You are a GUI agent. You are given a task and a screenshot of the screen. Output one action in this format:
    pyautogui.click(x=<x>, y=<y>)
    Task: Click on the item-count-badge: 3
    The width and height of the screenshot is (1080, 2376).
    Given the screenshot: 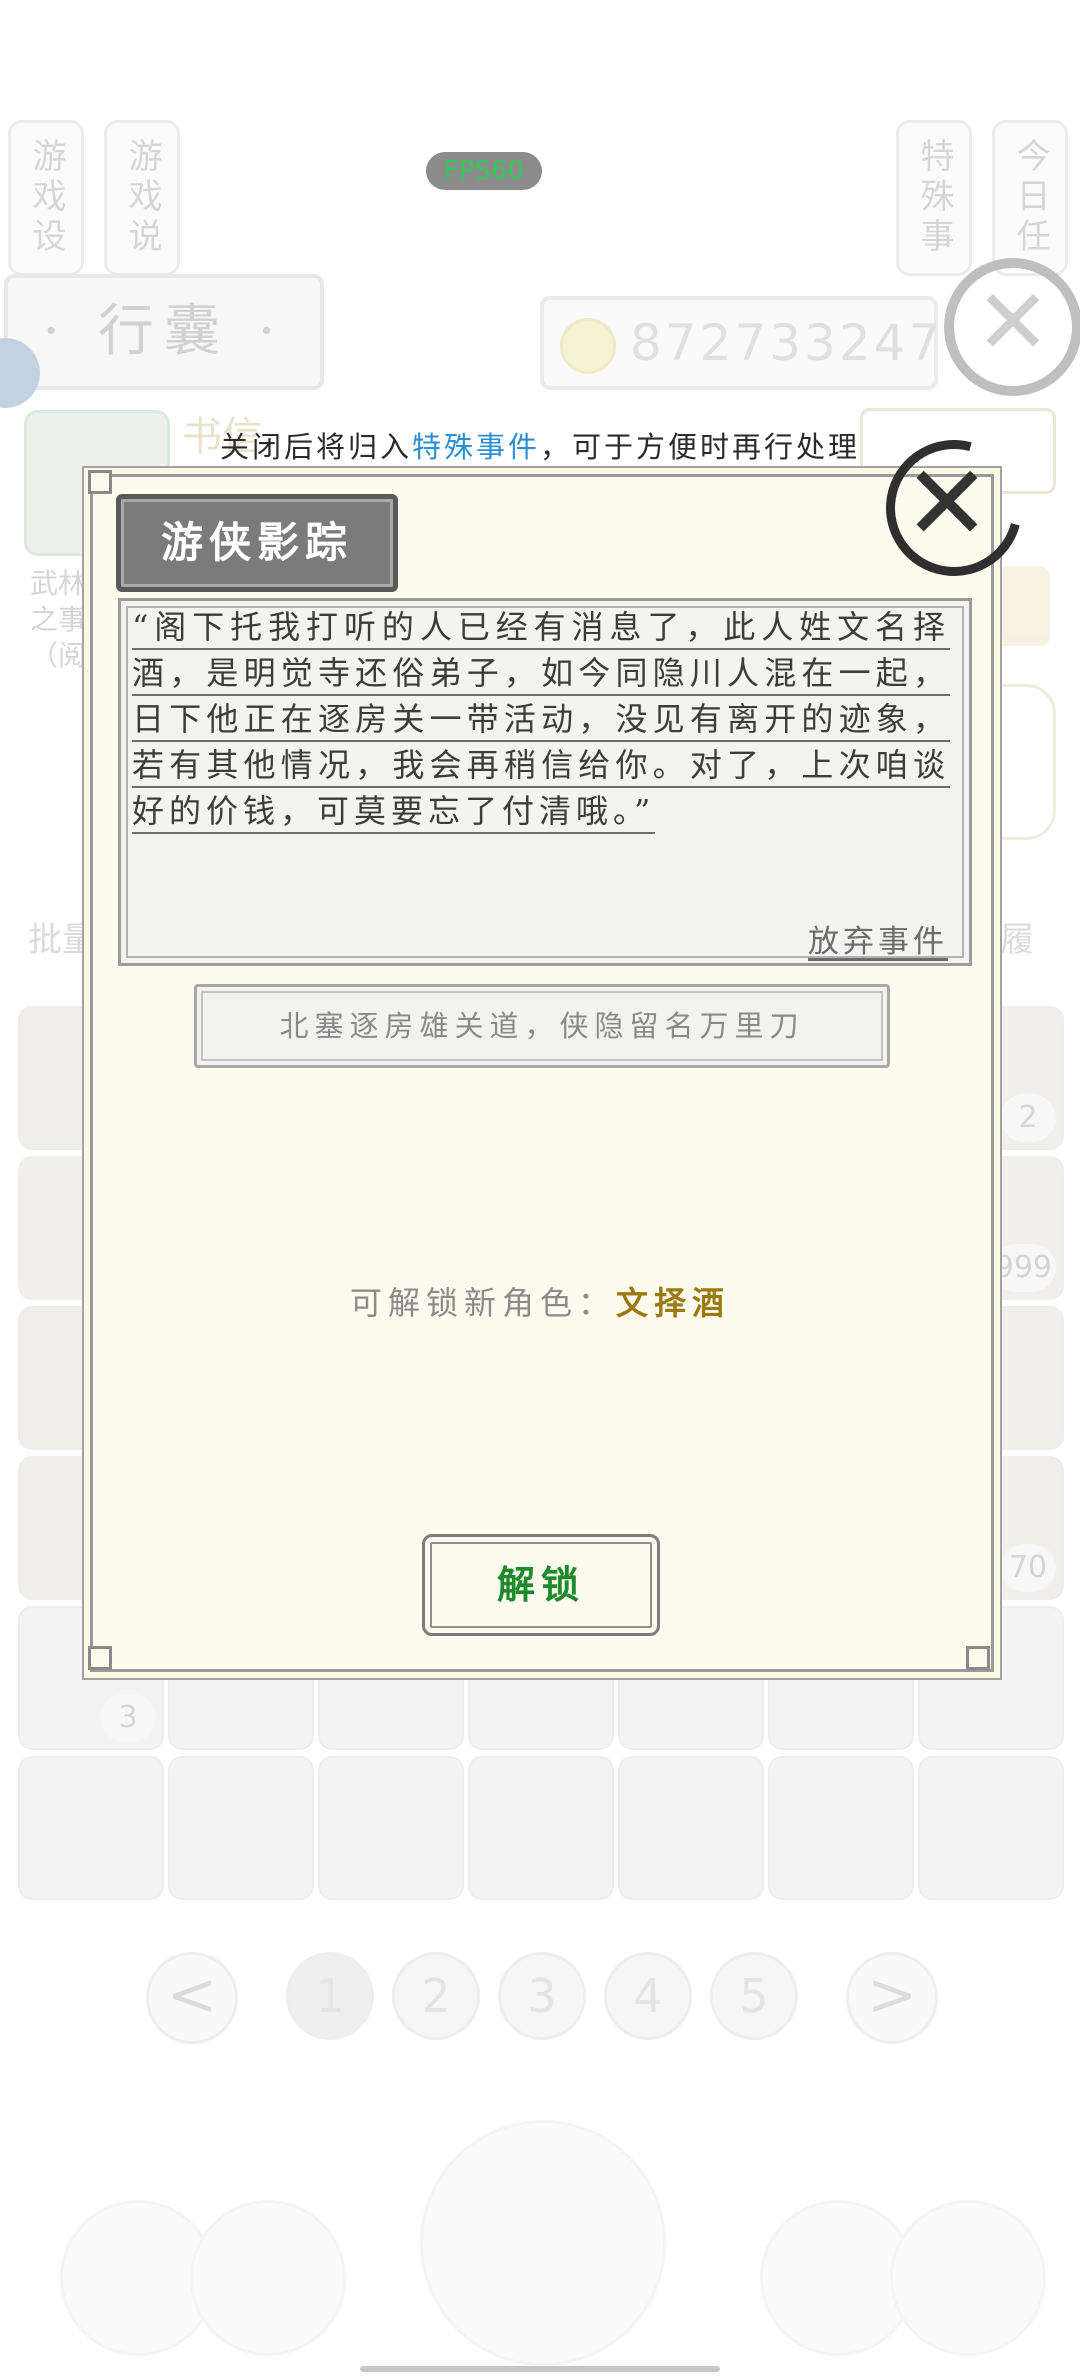 What is the action you would take?
    pyautogui.click(x=128, y=1718)
    